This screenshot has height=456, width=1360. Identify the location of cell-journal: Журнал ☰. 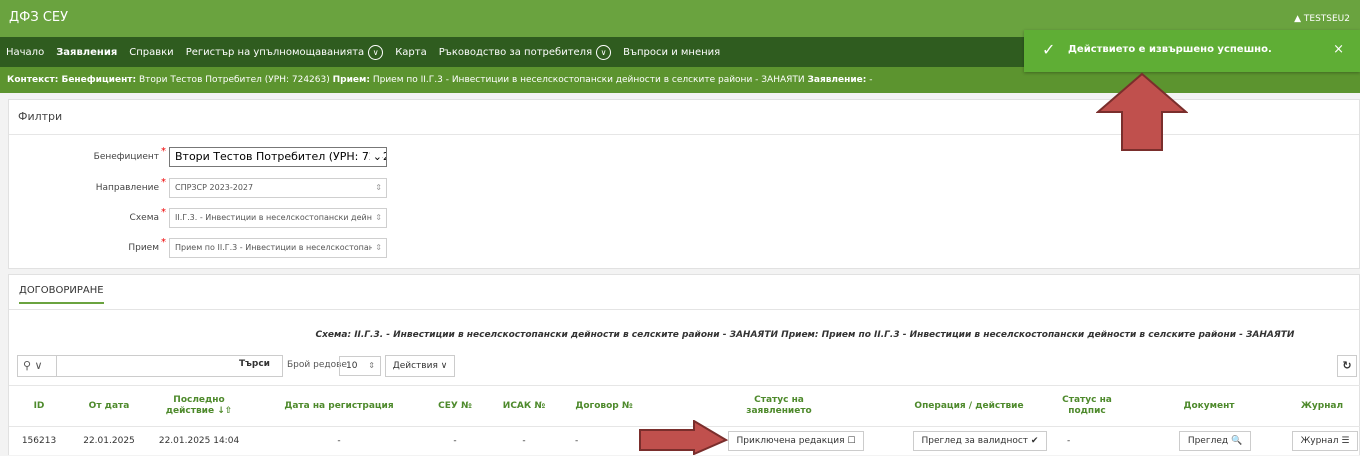
(1324, 440).